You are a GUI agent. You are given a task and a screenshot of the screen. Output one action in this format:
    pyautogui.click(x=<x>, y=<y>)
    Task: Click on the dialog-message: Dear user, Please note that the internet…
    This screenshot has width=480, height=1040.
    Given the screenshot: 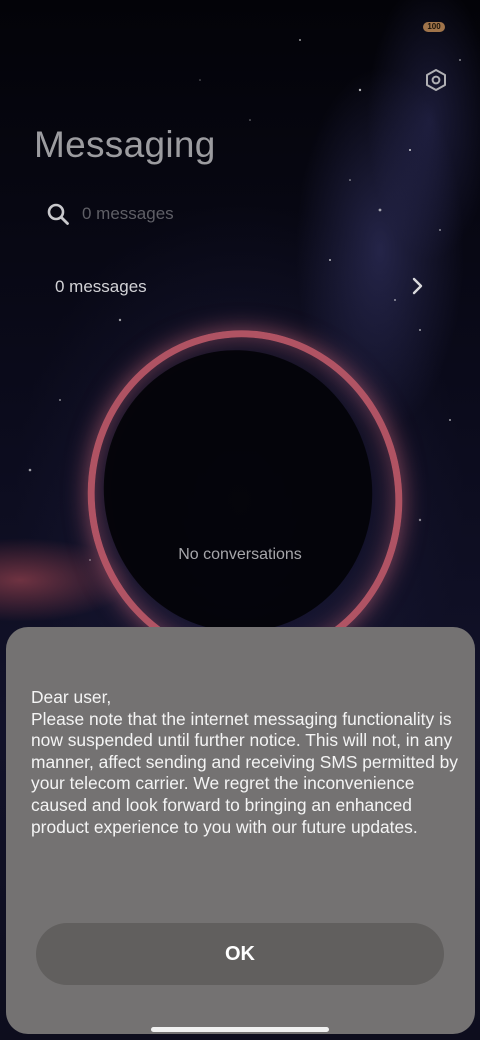 What is the action you would take?
    pyautogui.click(x=244, y=762)
    